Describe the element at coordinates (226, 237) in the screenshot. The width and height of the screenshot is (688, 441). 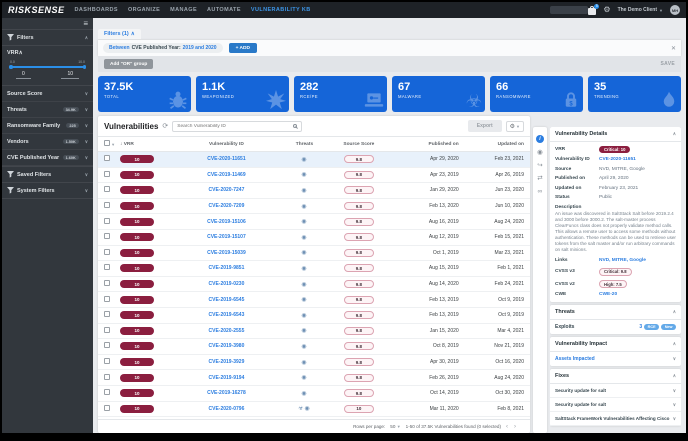
I see `cve-link: CVE-2019-15107` at that location.